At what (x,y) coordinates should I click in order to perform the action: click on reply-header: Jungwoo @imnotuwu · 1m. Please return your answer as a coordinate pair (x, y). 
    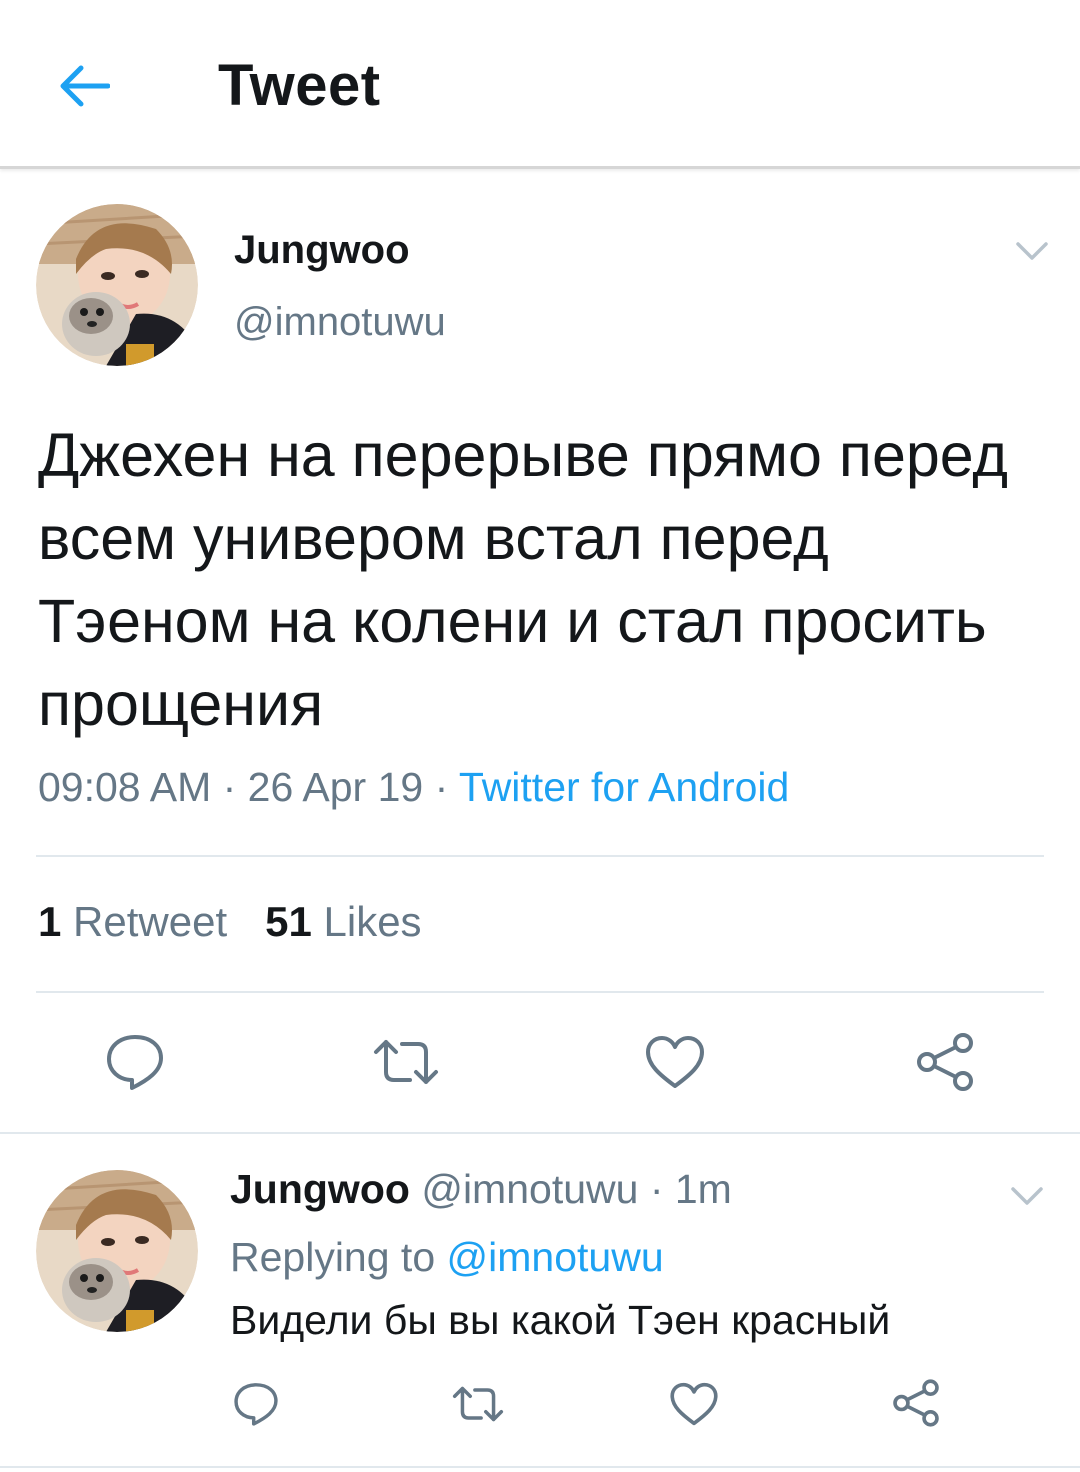
    Looking at the image, I should click on (481, 1189).